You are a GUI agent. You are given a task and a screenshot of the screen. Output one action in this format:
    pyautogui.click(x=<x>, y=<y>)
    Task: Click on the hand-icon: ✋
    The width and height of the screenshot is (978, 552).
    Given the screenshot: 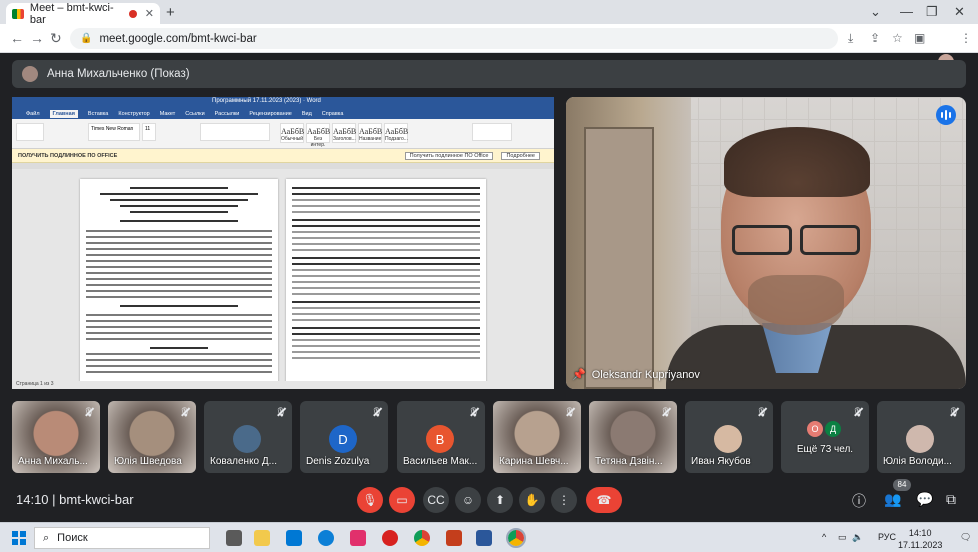 What is the action you would take?
    pyautogui.click(x=532, y=500)
    